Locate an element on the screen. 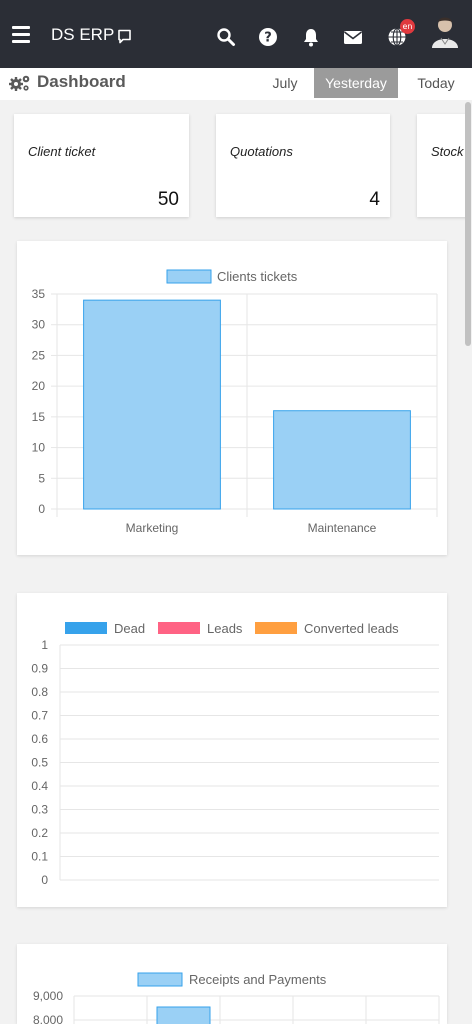  y-tick-label: 0.5 is located at coordinates (39, 763).